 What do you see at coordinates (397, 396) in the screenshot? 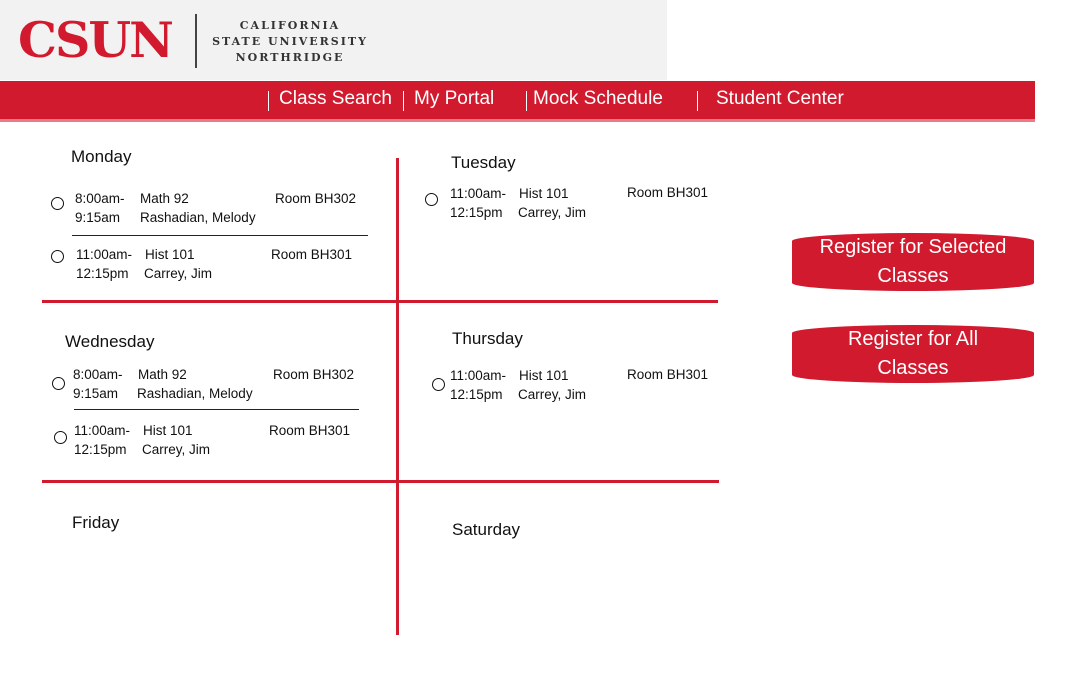
I see `grid-vertical-divider` at bounding box center [397, 396].